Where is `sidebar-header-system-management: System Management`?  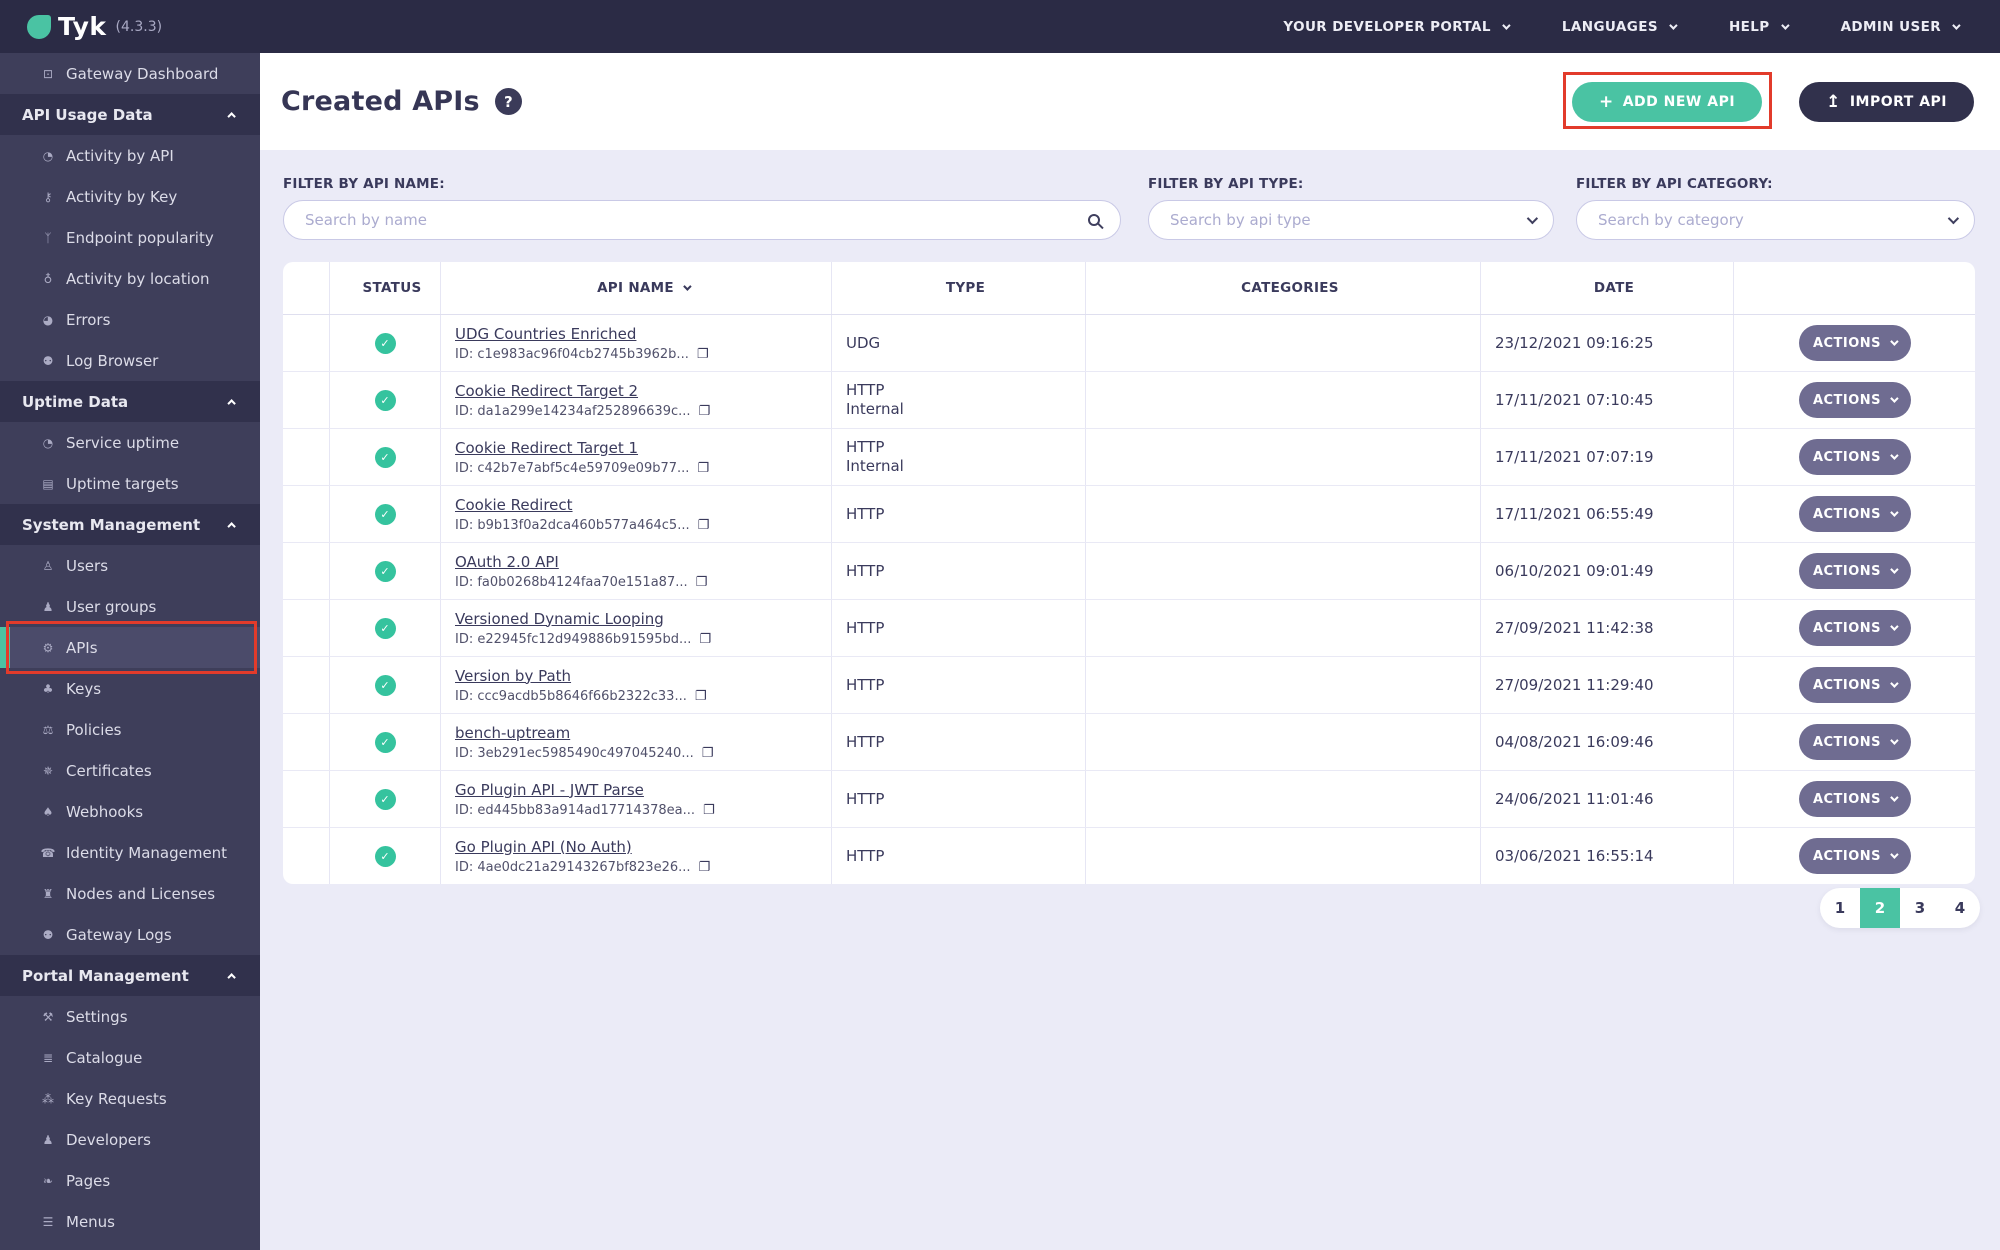 sidebar-header-system-management: System Management is located at coordinates (130, 524).